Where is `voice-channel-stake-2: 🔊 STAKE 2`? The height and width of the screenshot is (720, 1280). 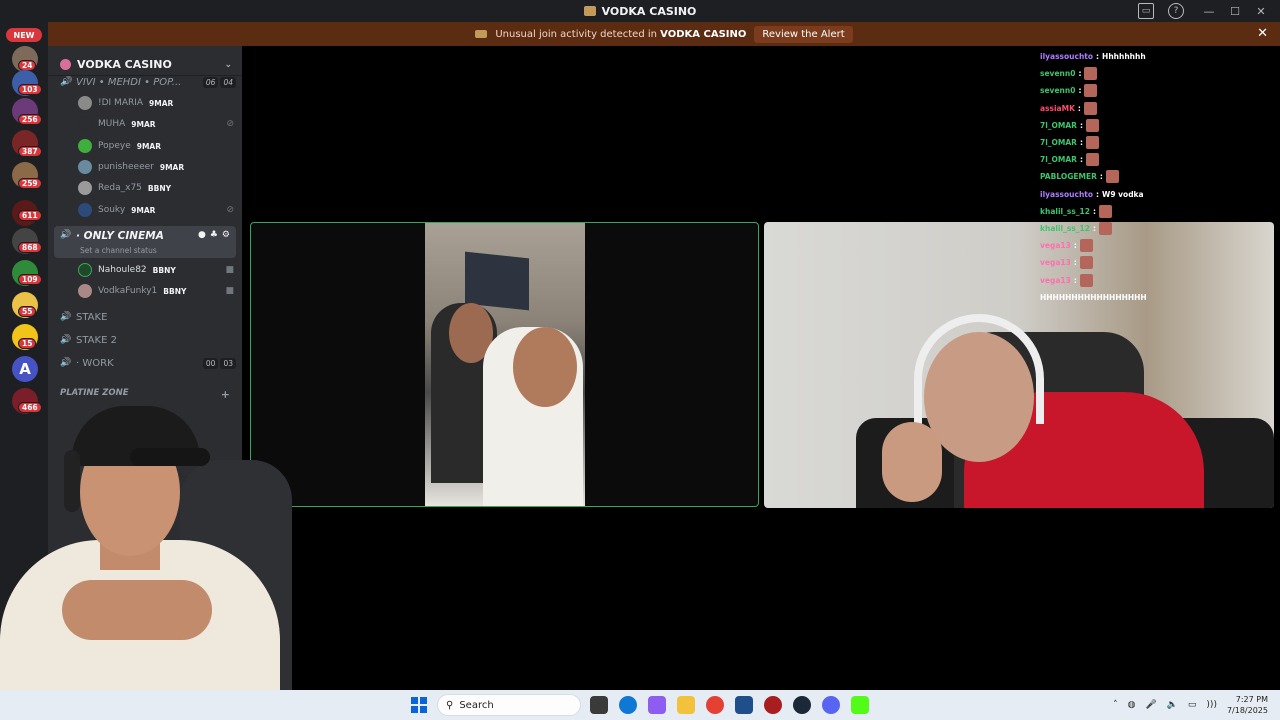 voice-channel-stake-2: 🔊 STAKE 2 is located at coordinates (145, 340).